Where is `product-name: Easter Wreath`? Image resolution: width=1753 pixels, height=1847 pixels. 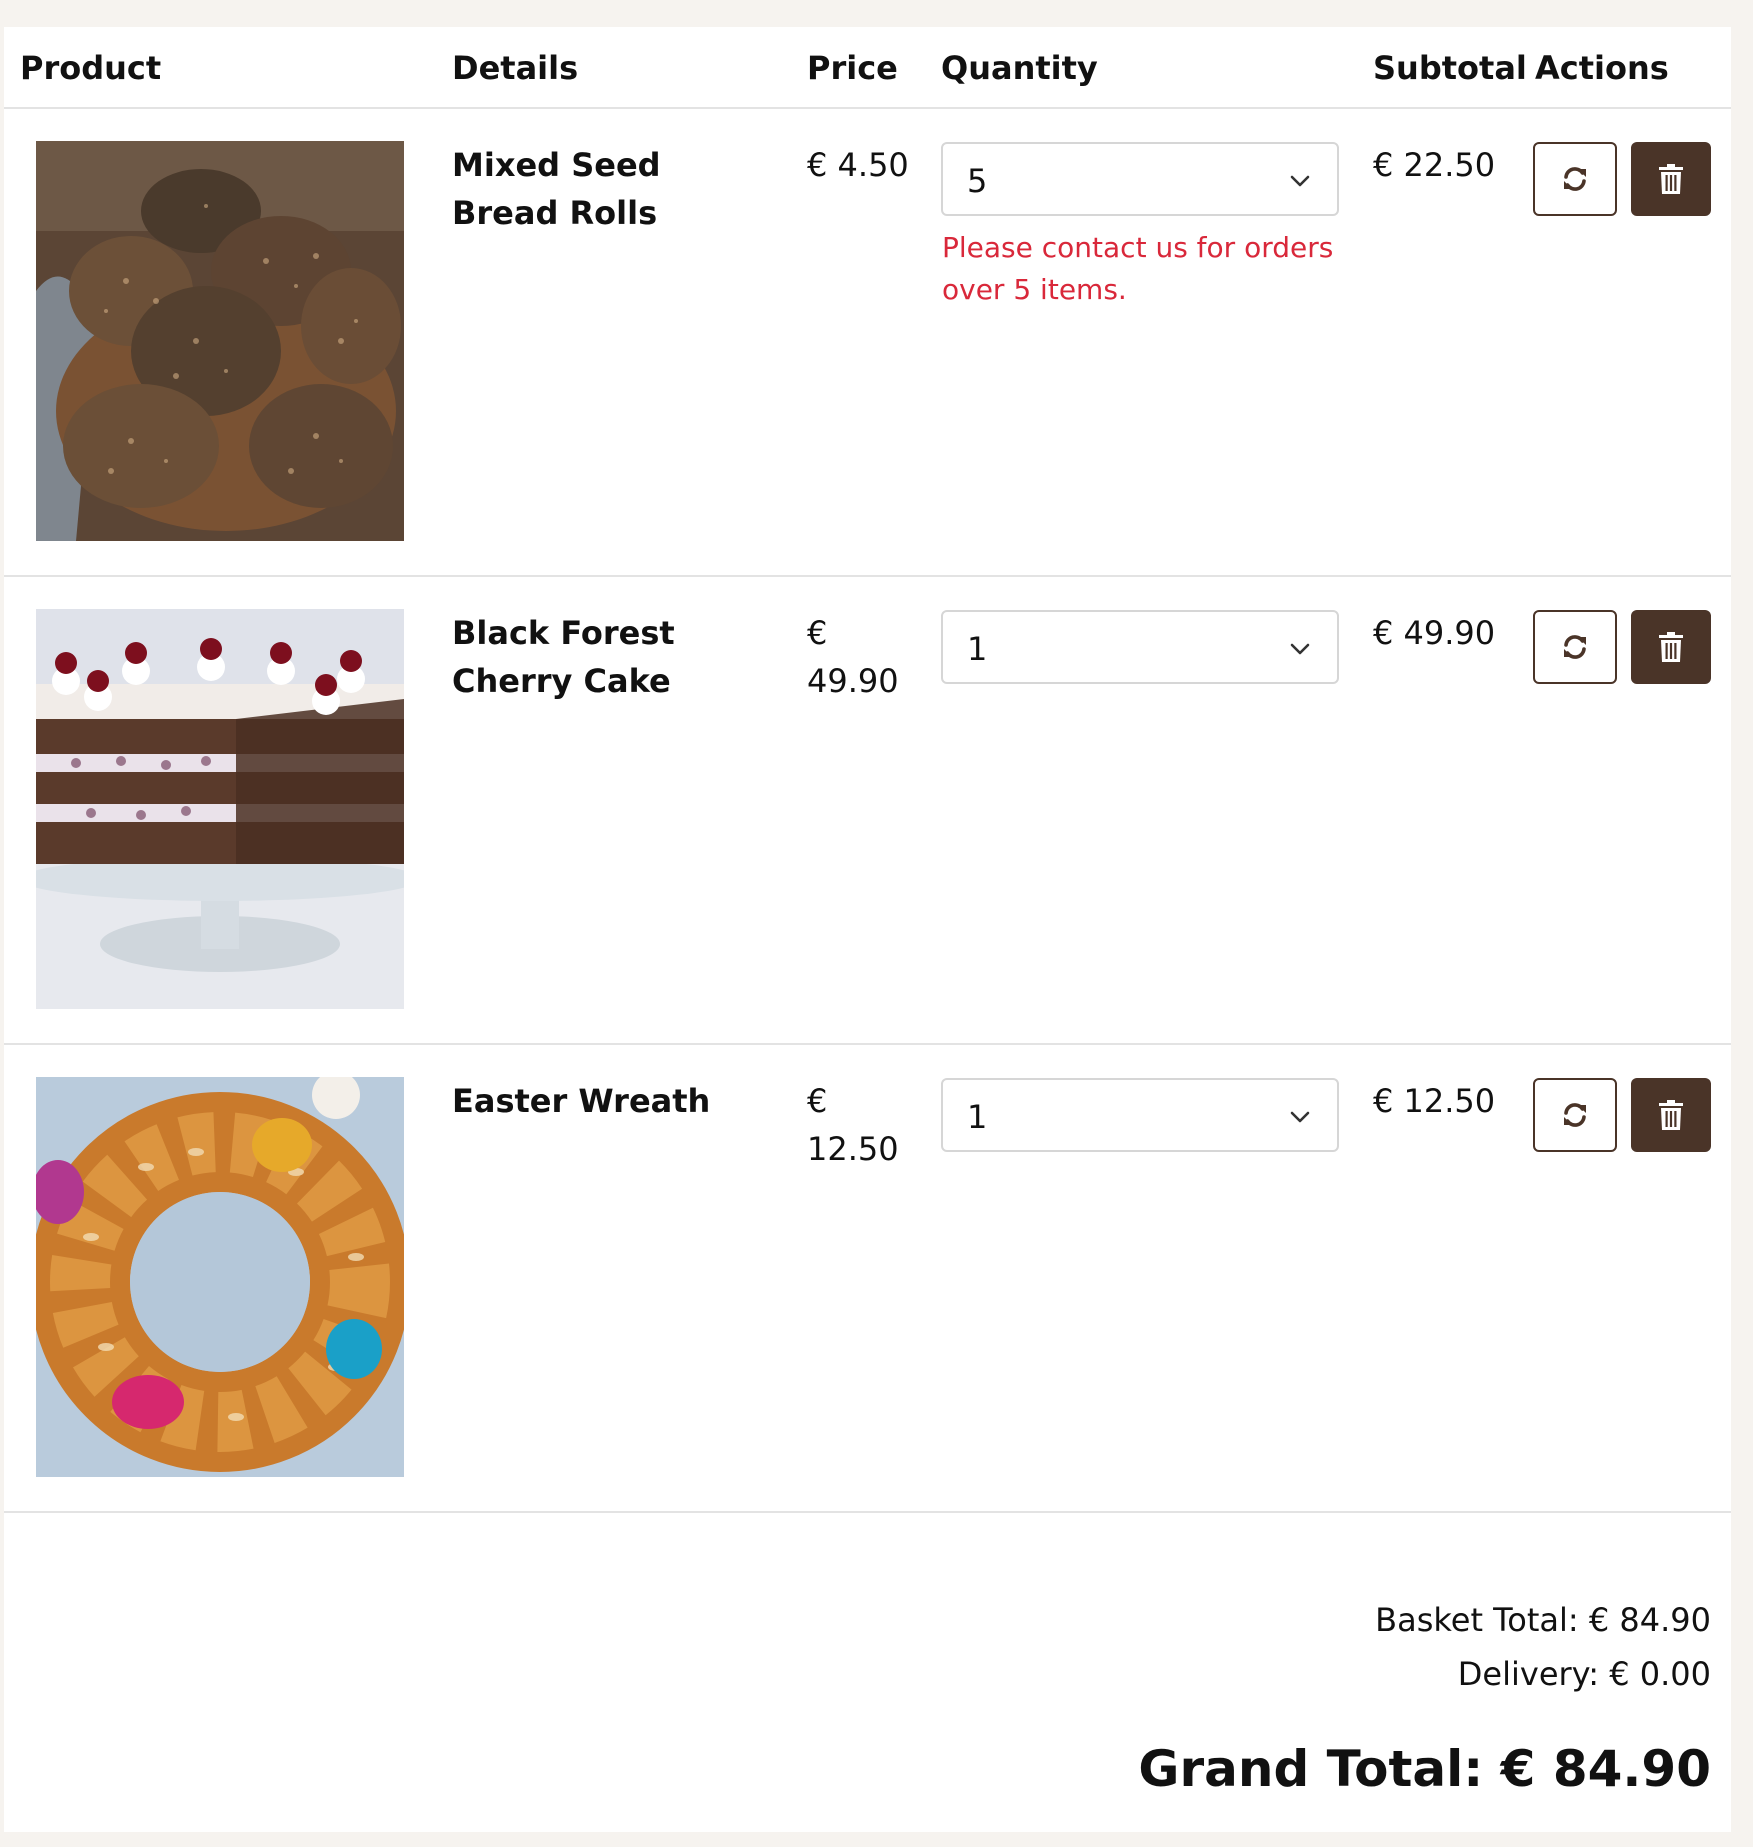
product-name: Easter Wreath is located at coordinates (581, 1101).